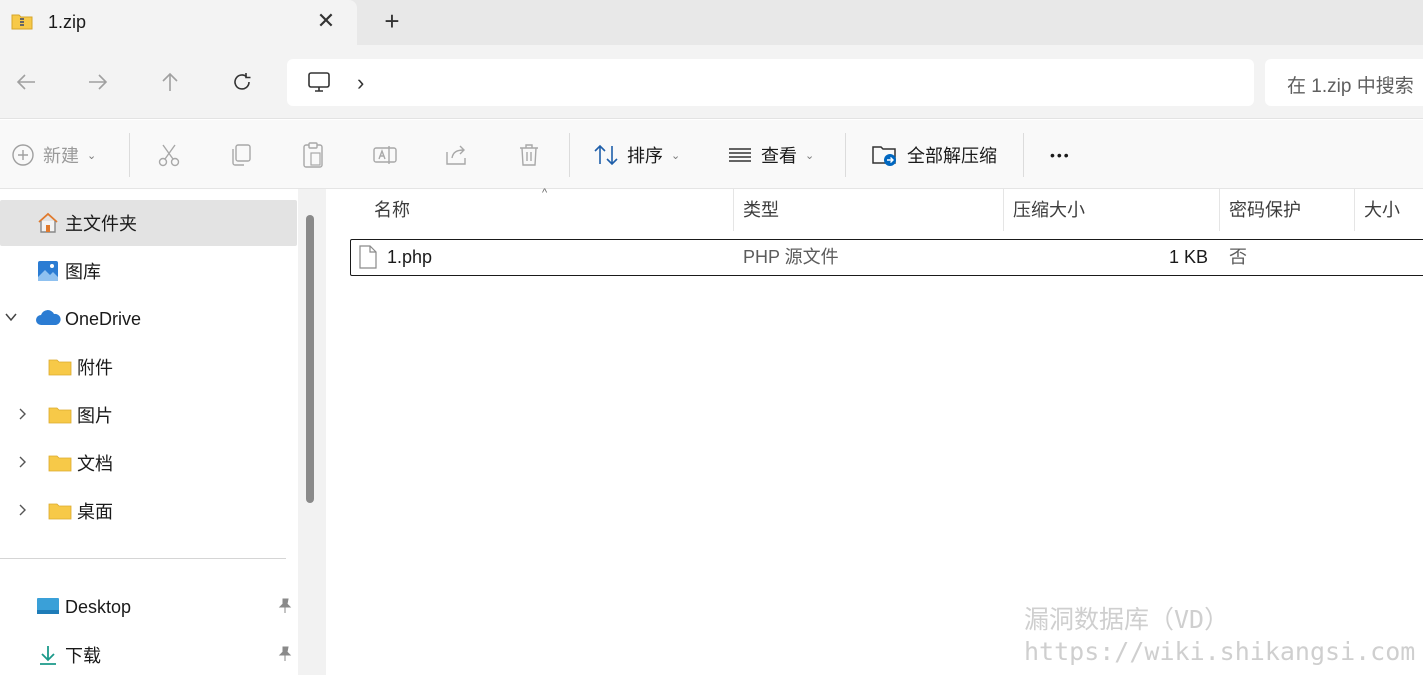 This screenshot has width=1423, height=675. Describe the element at coordinates (83, 272) in the screenshot. I see `sidebar-label-gallery: 图库` at that location.